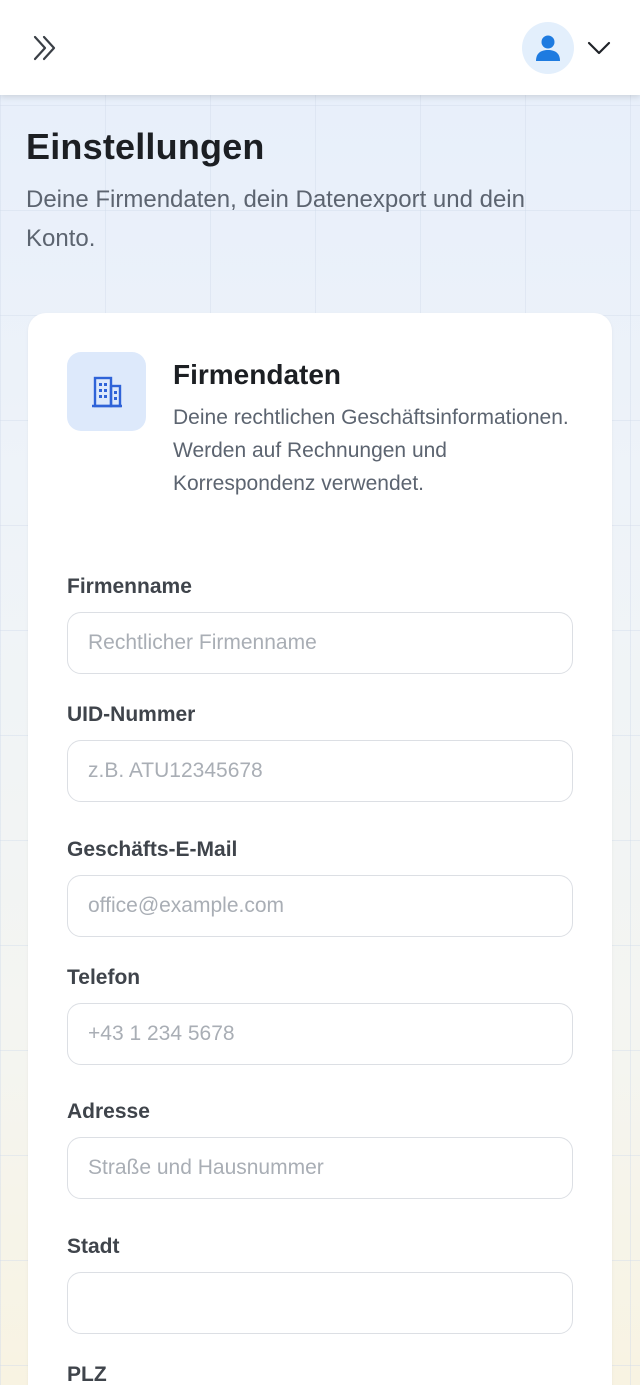 The width and height of the screenshot is (640, 1385). I want to click on building-icon, so click(106, 391).